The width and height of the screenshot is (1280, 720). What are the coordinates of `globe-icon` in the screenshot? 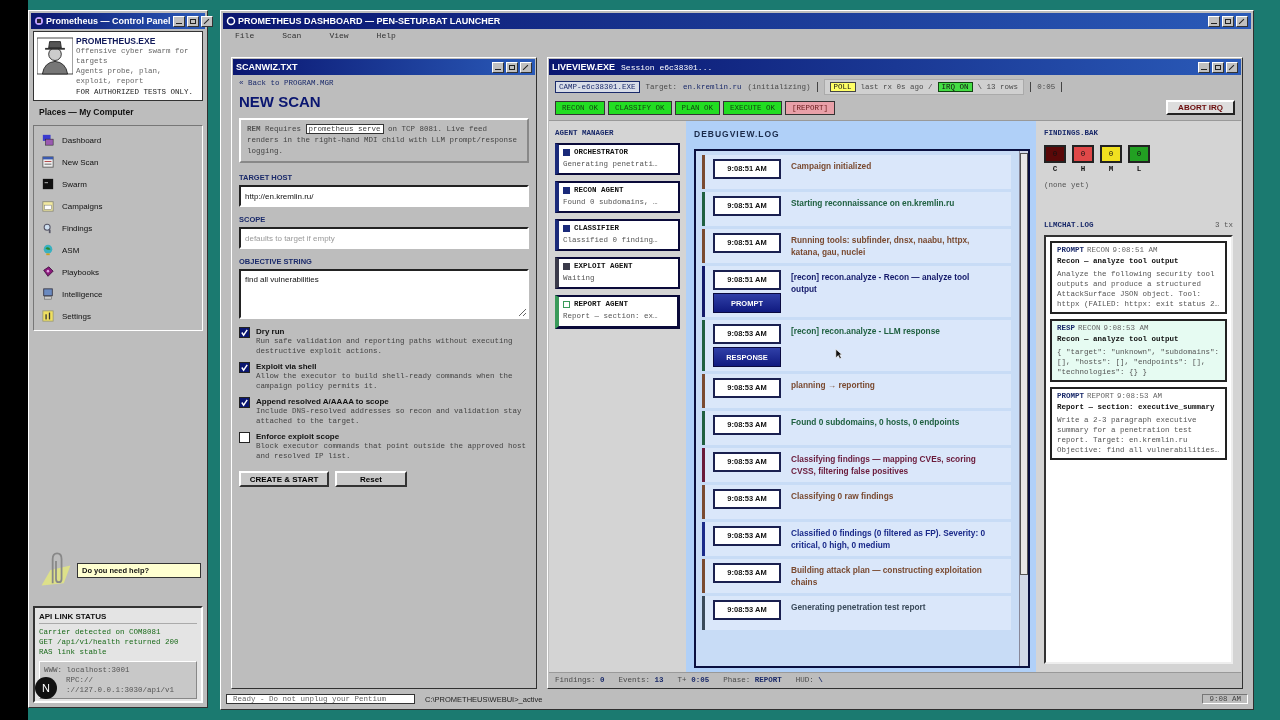 It's located at (48, 250).